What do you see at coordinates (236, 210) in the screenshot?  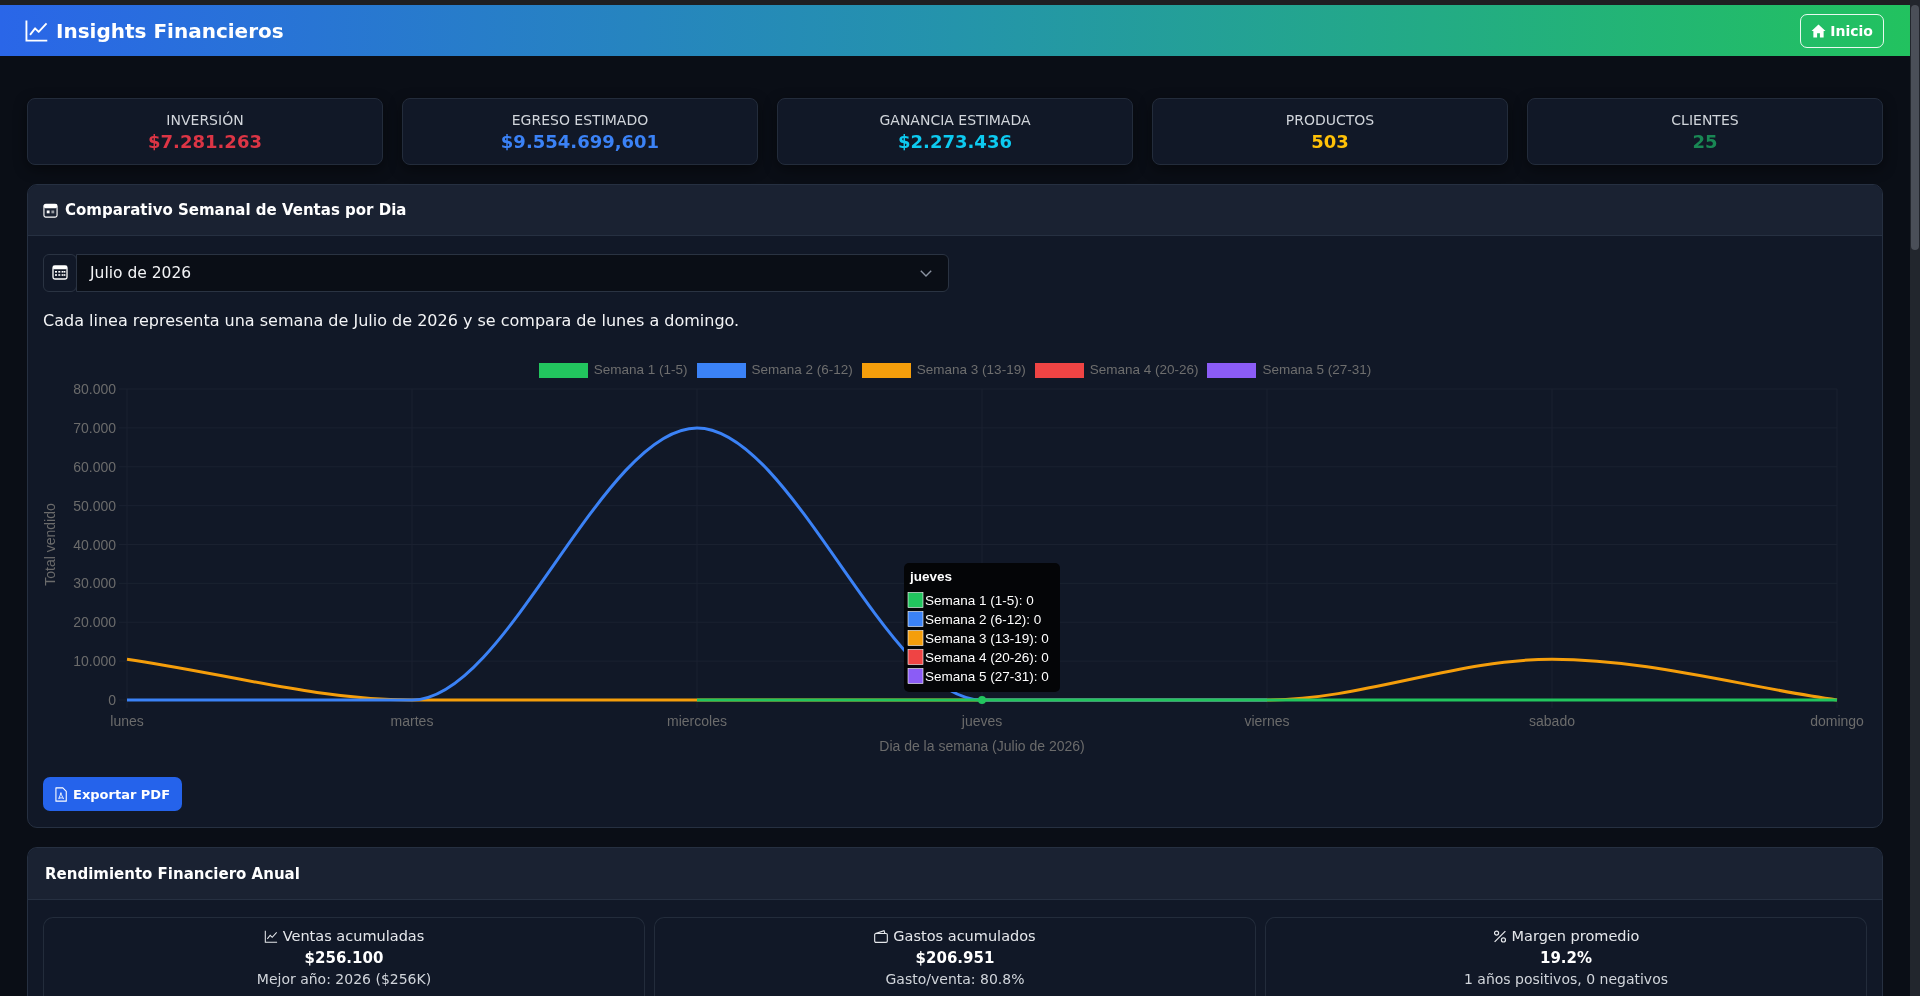 I see `panel-title: Comparativo Semanal de Ventas por Dia` at bounding box center [236, 210].